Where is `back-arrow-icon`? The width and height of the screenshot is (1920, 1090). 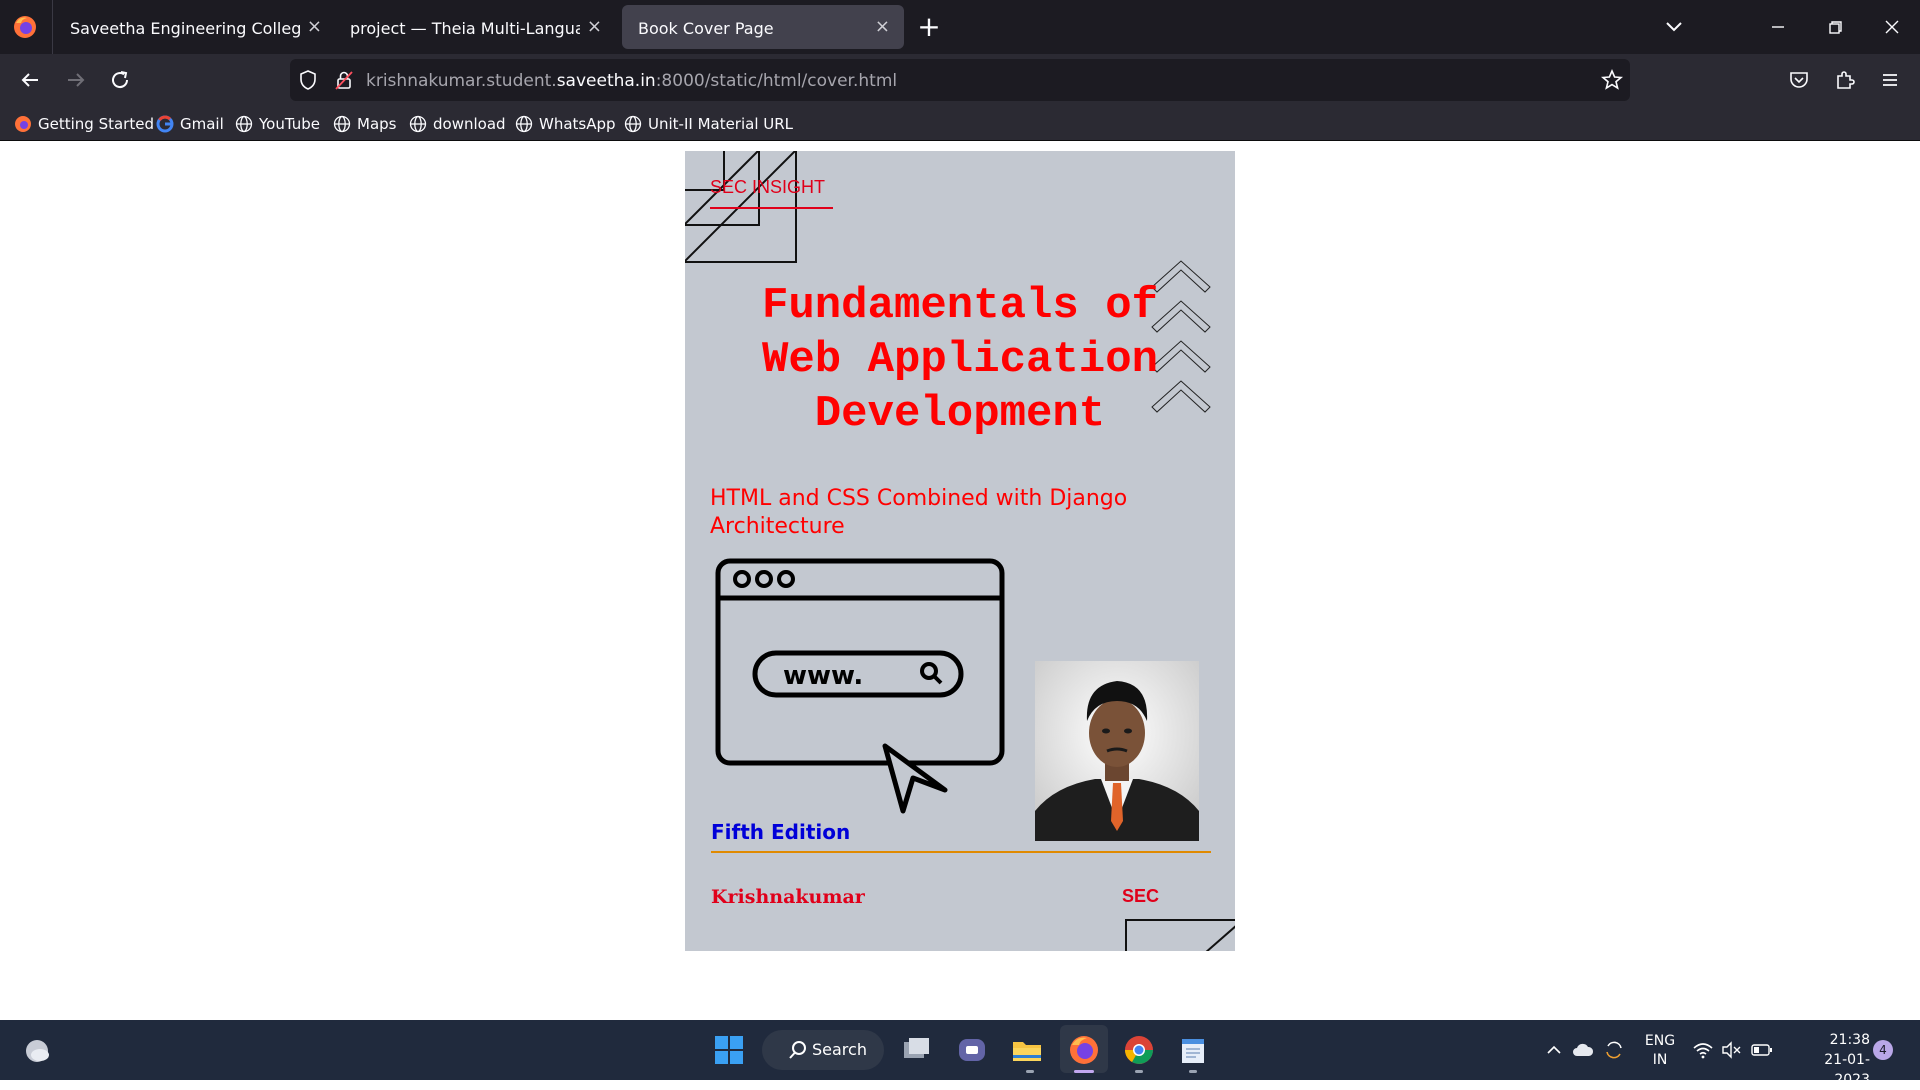
back-arrow-icon is located at coordinates (30, 80).